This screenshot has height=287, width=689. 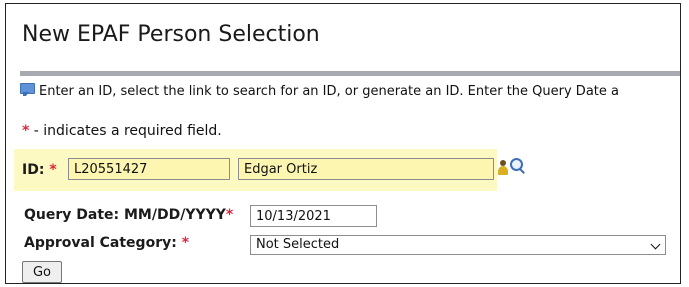 What do you see at coordinates (185, 243) in the screenshot?
I see `approval-category-required-marker: *` at bounding box center [185, 243].